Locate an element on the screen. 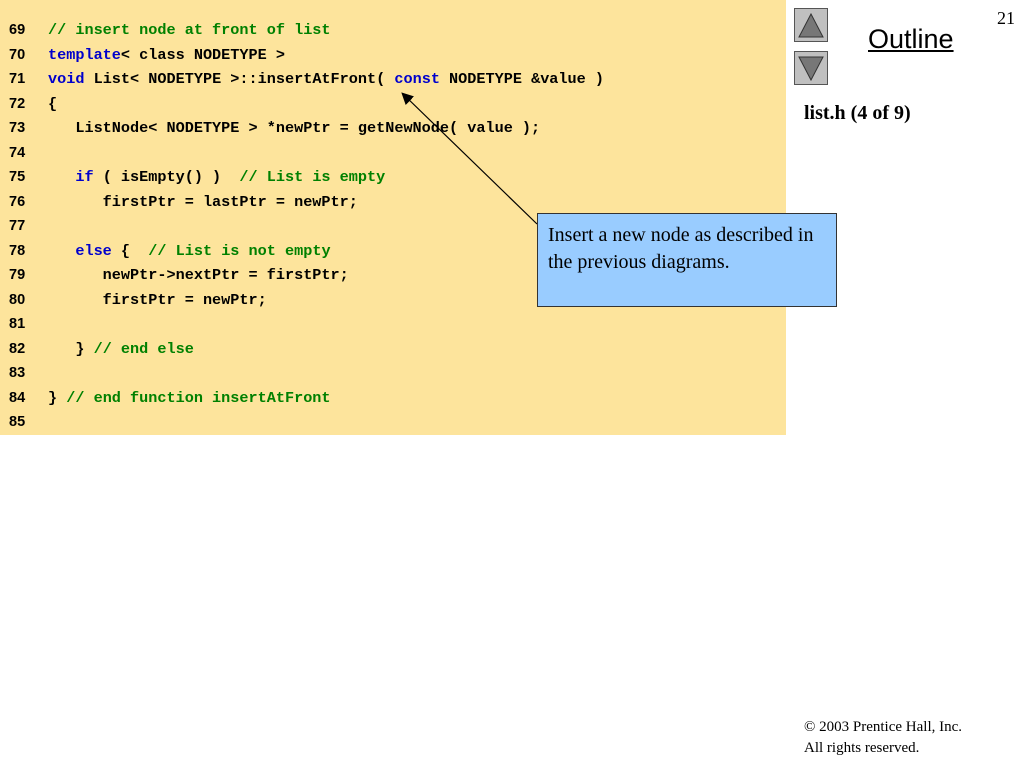 This screenshot has width=1024, height=768. previous-slide-button is located at coordinates (811, 25).